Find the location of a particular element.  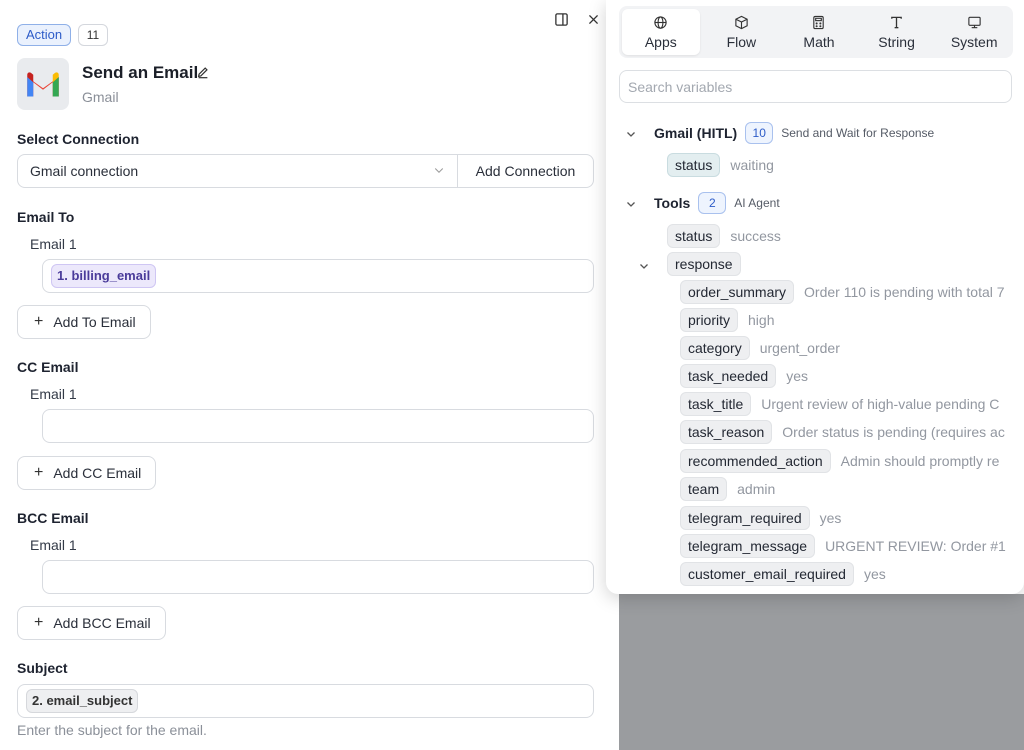

tab-flow-label: Flow is located at coordinates (741, 41).